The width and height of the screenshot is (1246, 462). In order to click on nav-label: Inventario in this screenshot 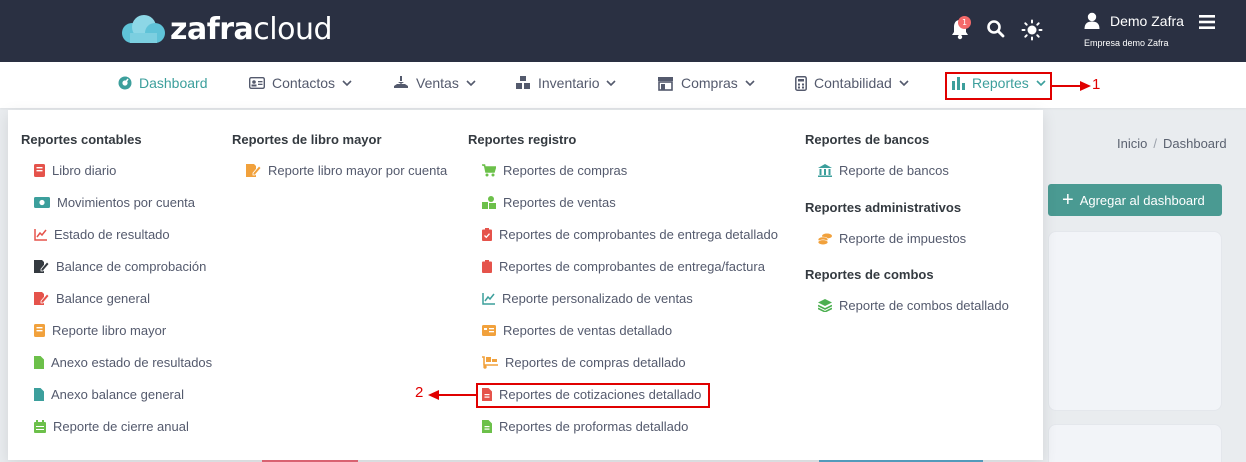, I will do `click(569, 83)`.